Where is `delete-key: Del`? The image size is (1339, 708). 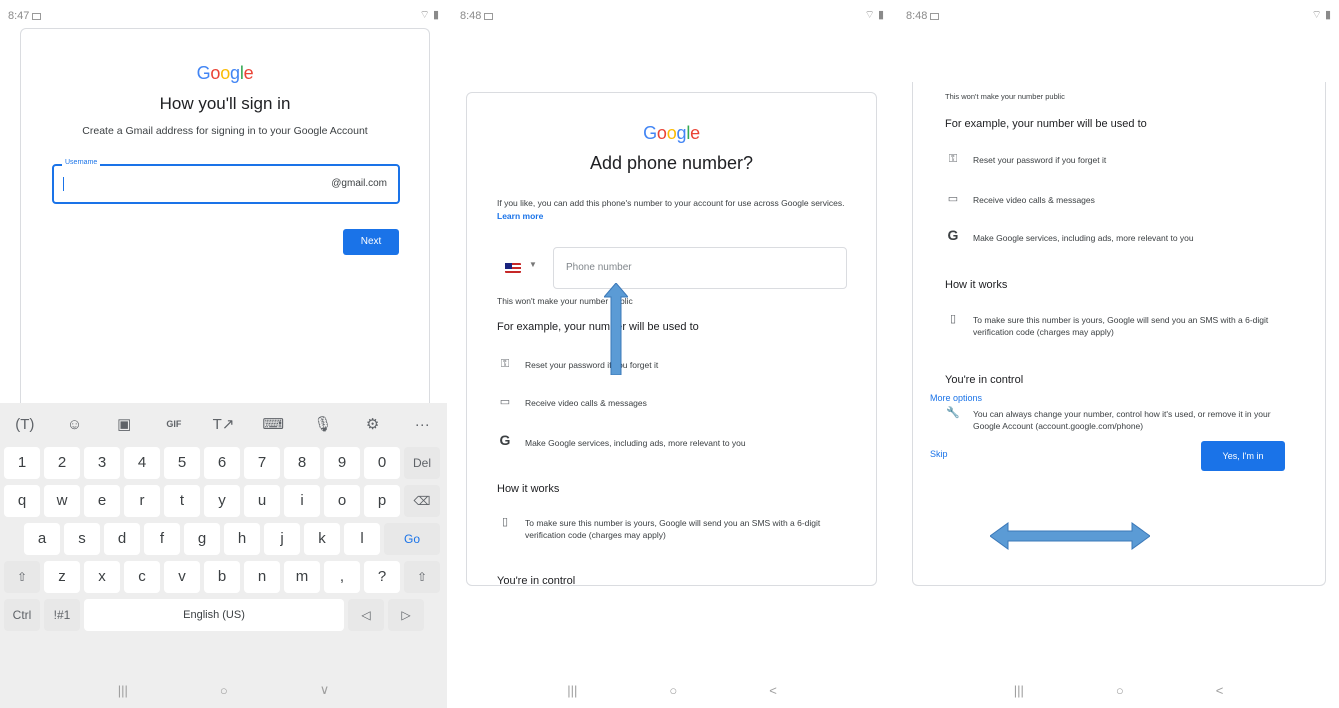 delete-key: Del is located at coordinates (422, 463).